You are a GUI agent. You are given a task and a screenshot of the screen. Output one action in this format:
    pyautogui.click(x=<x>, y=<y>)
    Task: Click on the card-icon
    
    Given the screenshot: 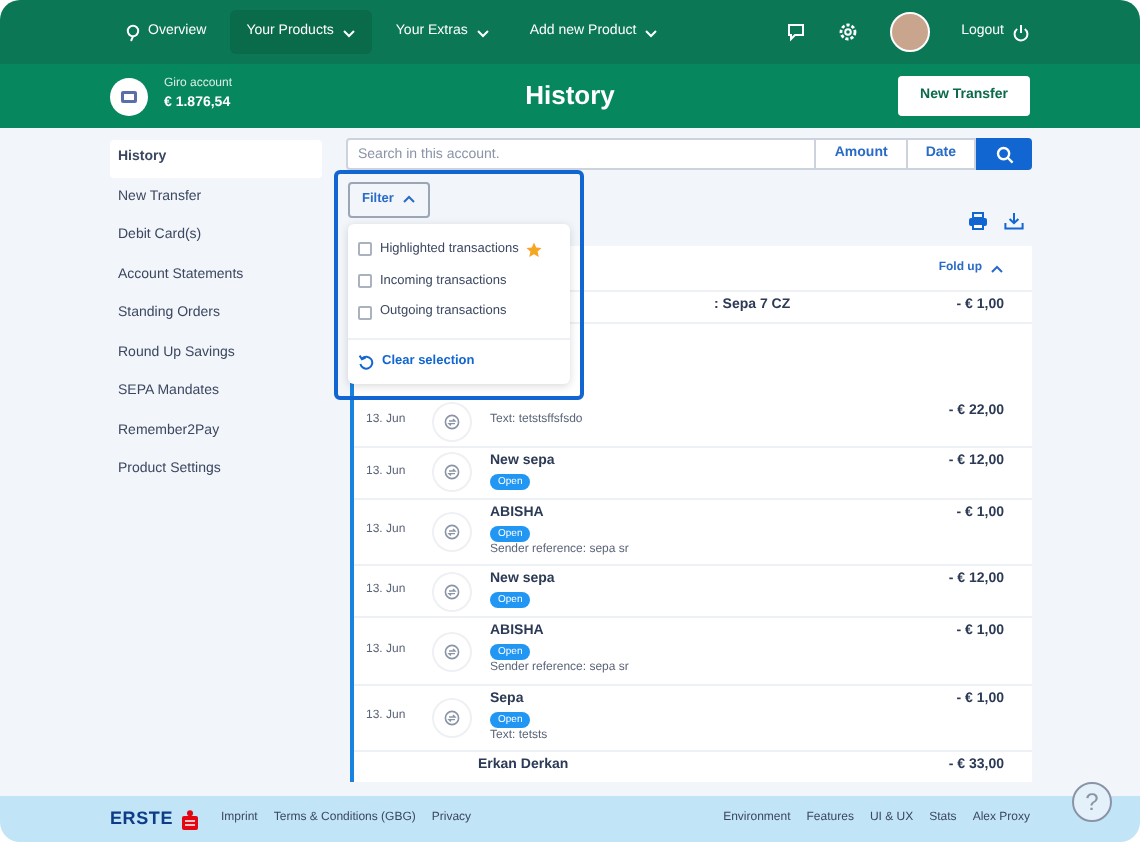 What is the action you would take?
    pyautogui.click(x=129, y=96)
    